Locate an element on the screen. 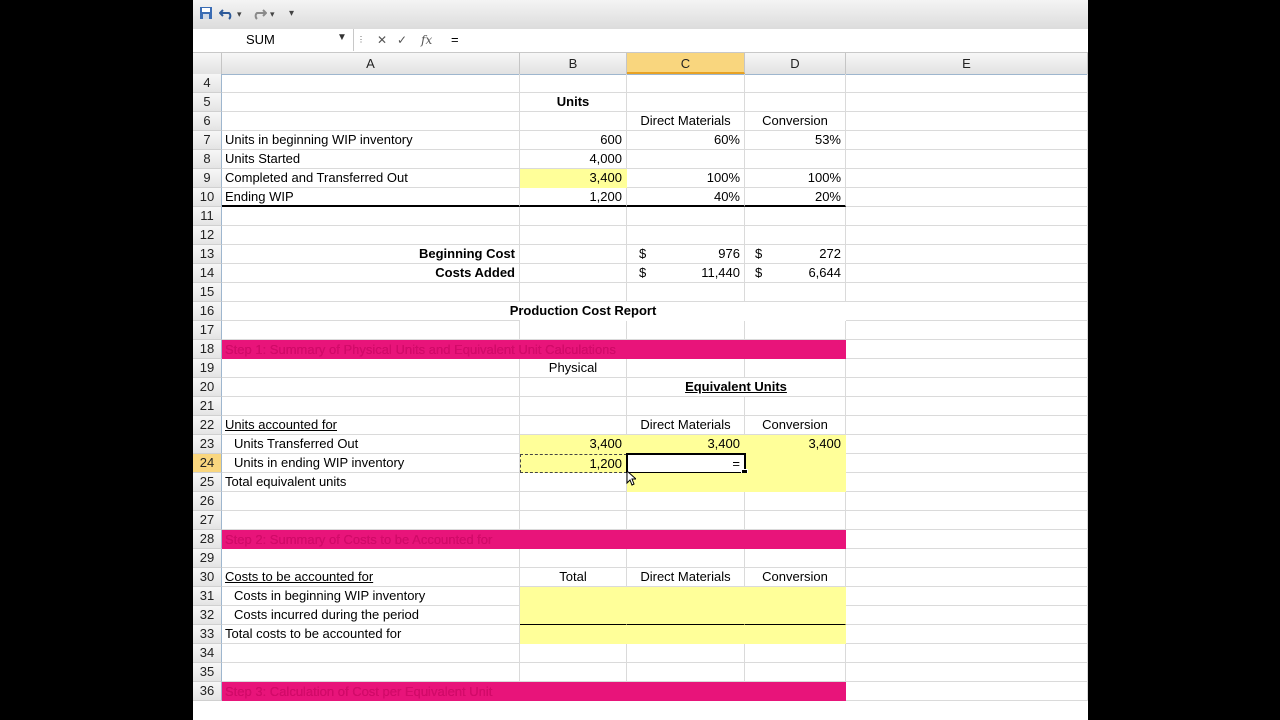 Image resolution: width=1280 pixels, height=720 pixels. redo-icon is located at coordinates (259, 14).